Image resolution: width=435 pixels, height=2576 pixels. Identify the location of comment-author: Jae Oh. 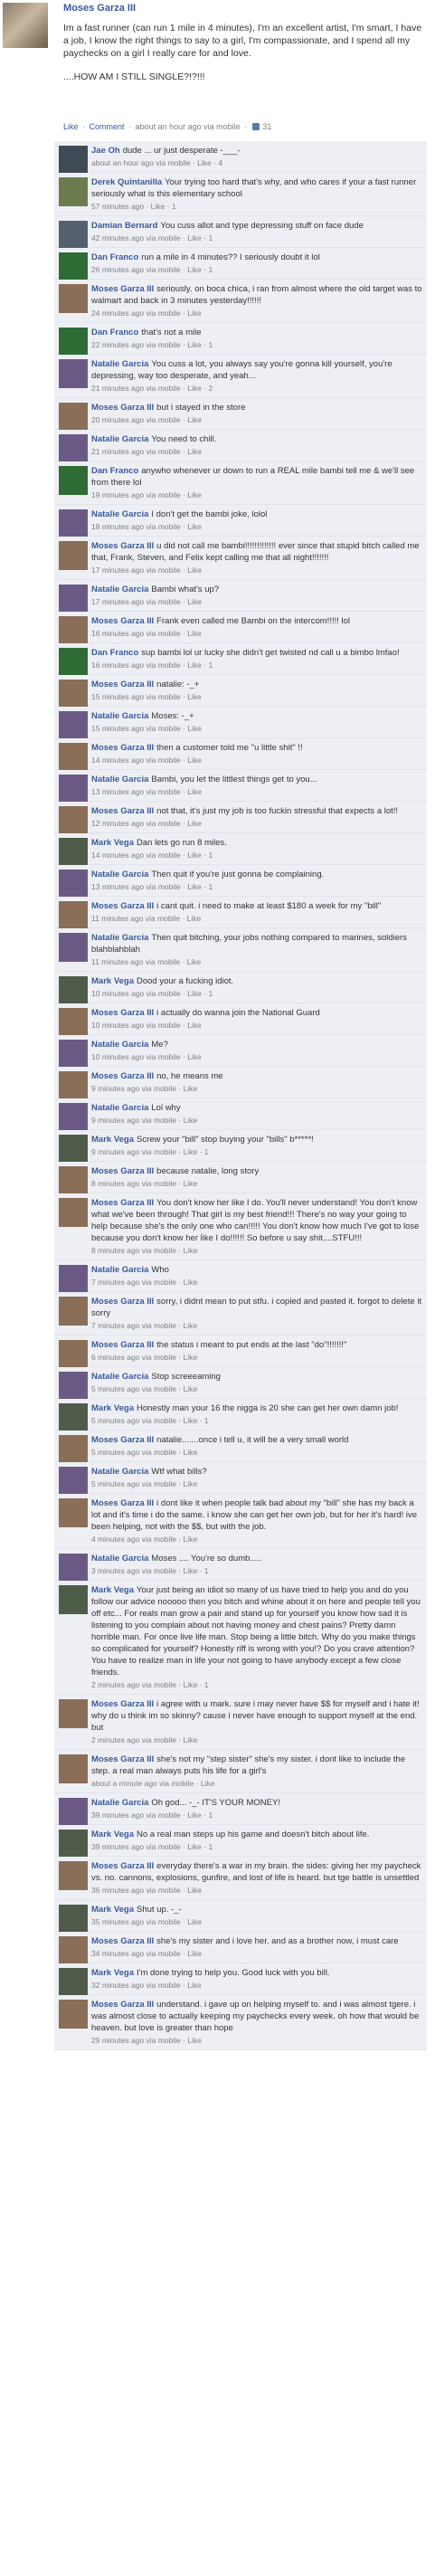
(105, 151).